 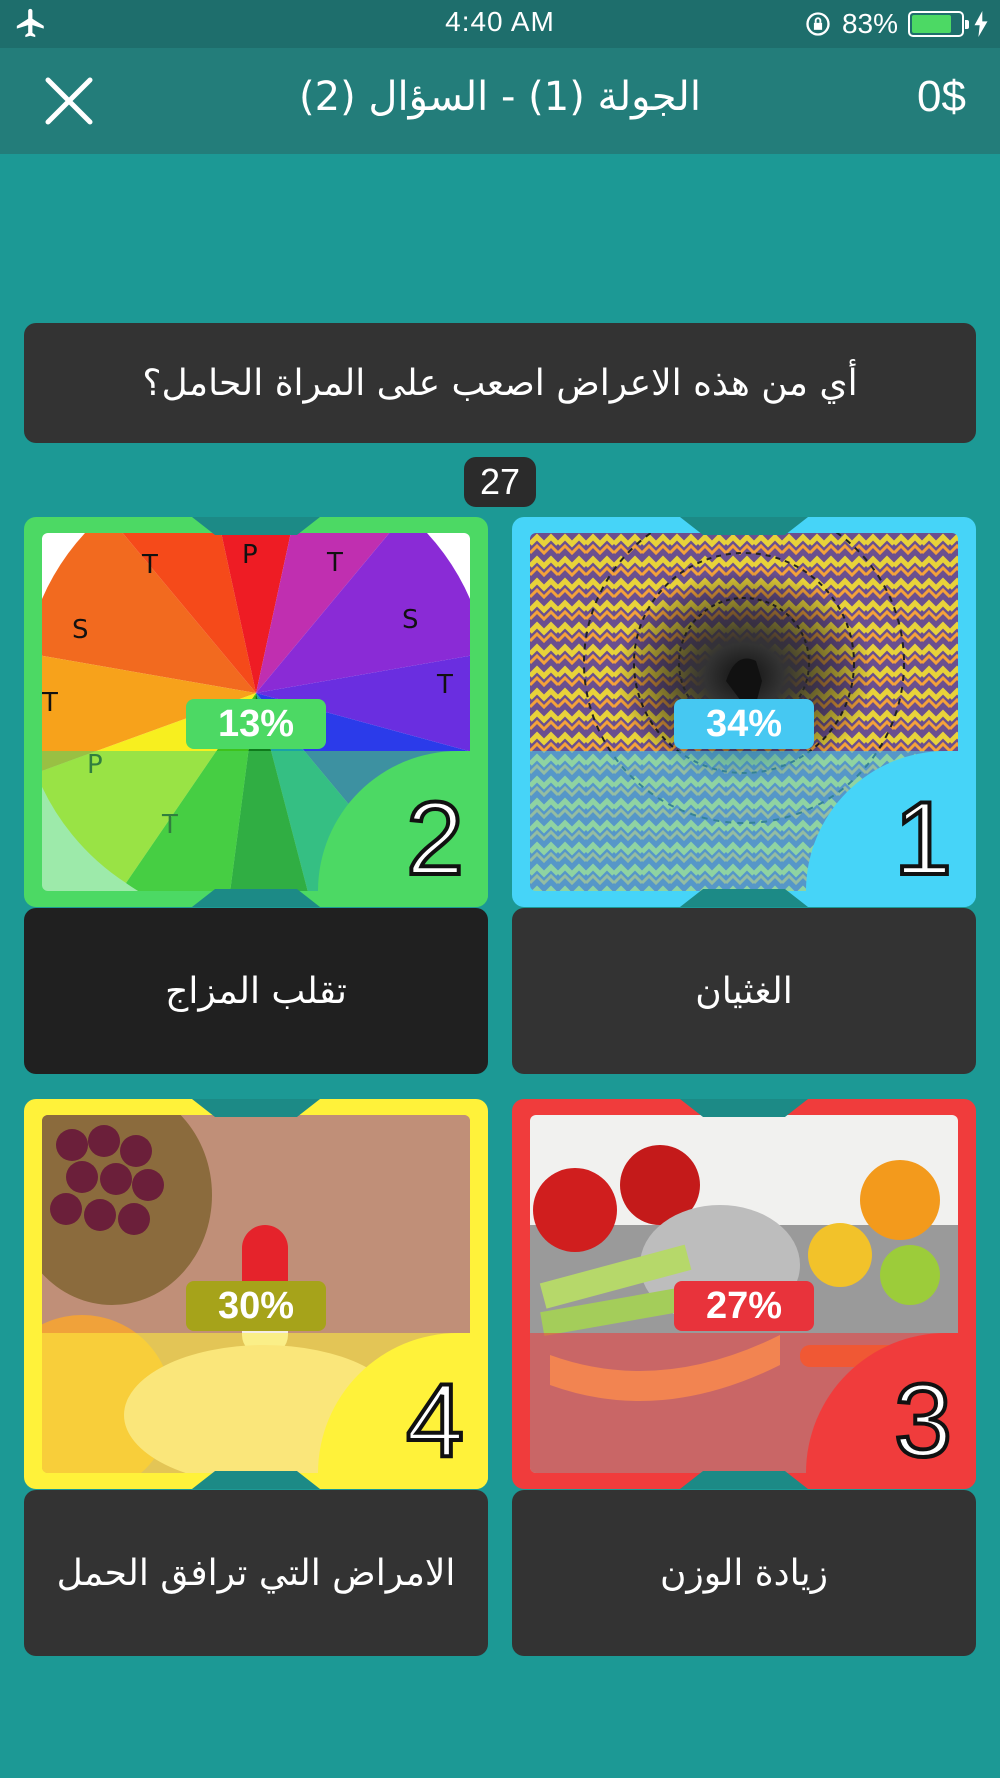 I want to click on option-card-4: 30% 4, so click(x=256, y=1294).